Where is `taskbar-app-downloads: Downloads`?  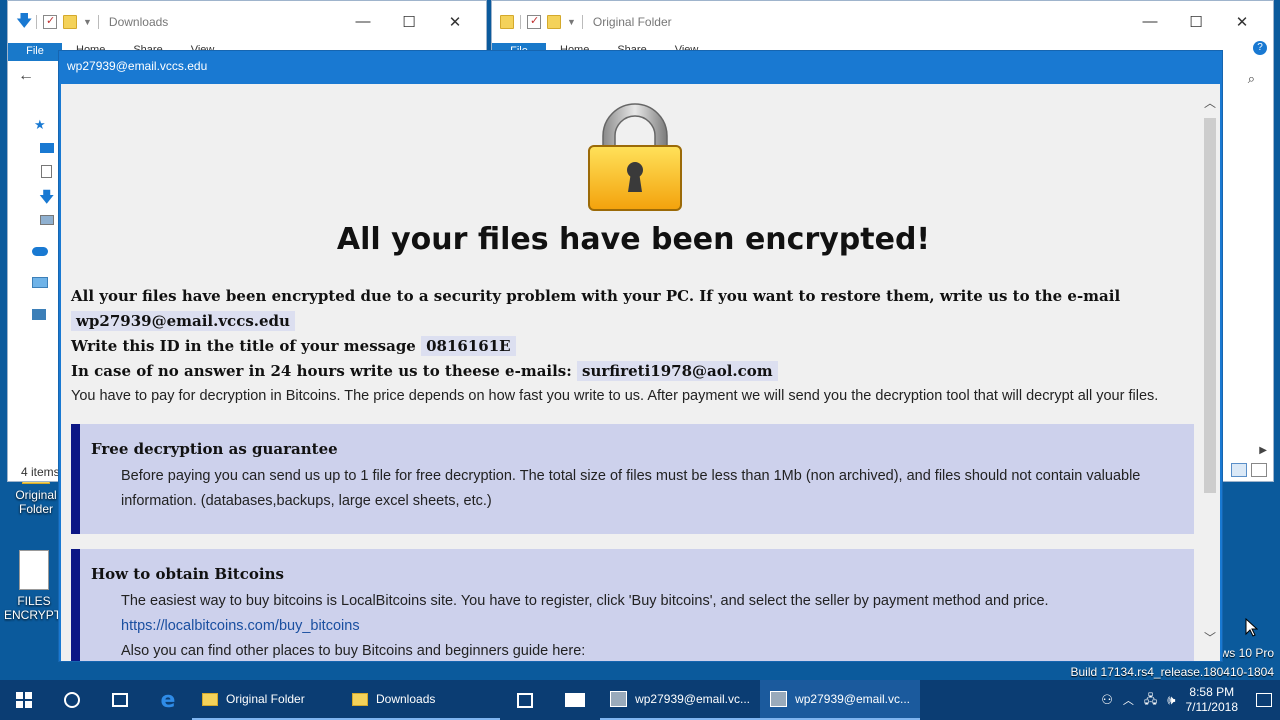
taskbar-app-downloads: Downloads is located at coordinates (421, 700).